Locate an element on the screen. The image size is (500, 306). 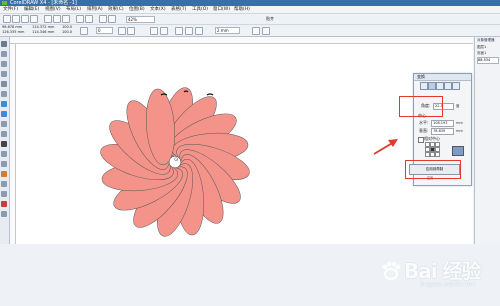
docker-field: 88.534 is located at coordinates (488, 60).